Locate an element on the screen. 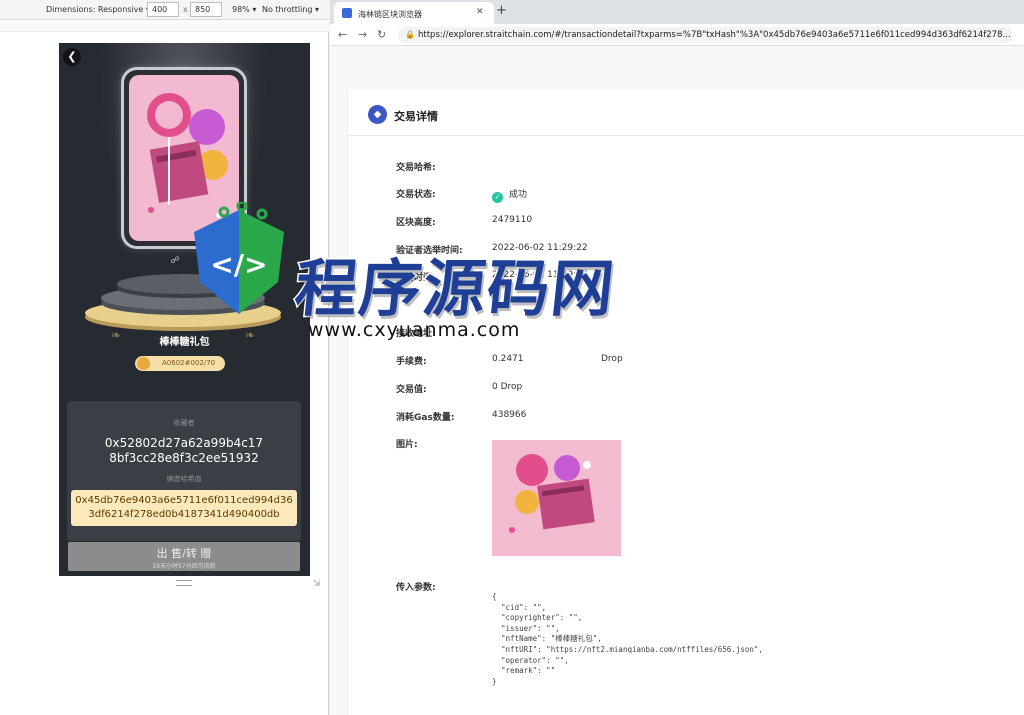 This screenshot has width=1024, height=715. dimensions-select: Dimensions: Responsive ▾ is located at coordinates (98, 9).